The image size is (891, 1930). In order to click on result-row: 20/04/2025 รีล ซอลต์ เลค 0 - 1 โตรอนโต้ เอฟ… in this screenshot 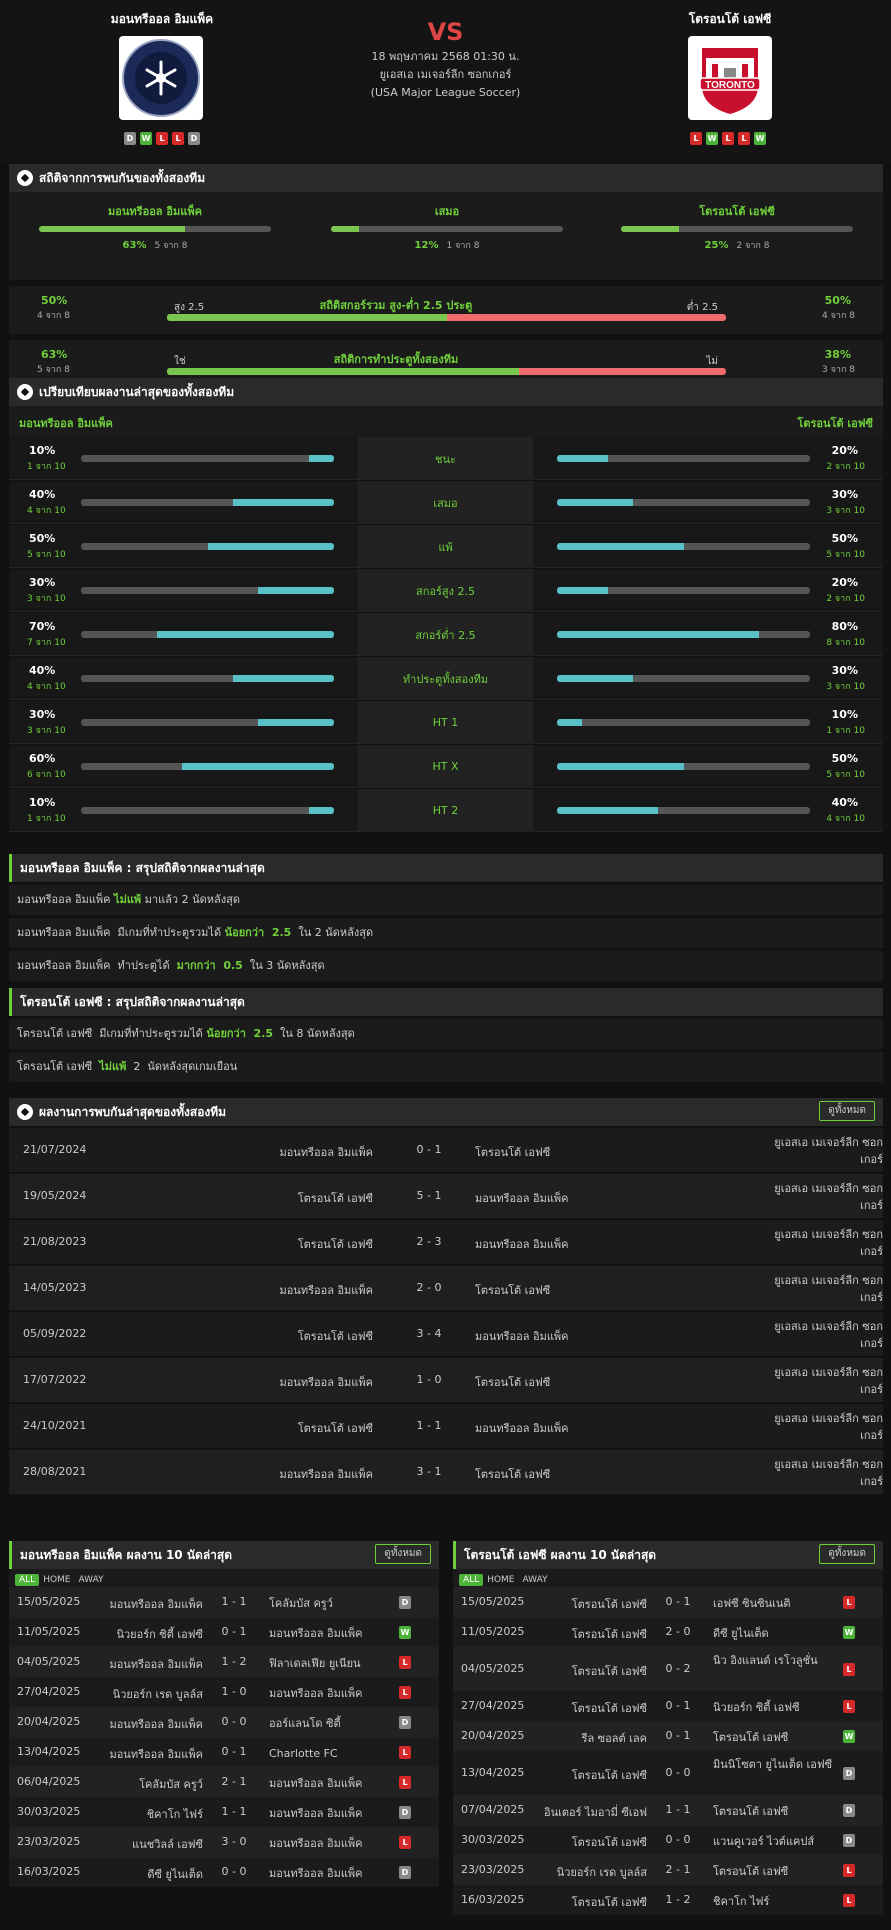, I will do `click(668, 1736)`.